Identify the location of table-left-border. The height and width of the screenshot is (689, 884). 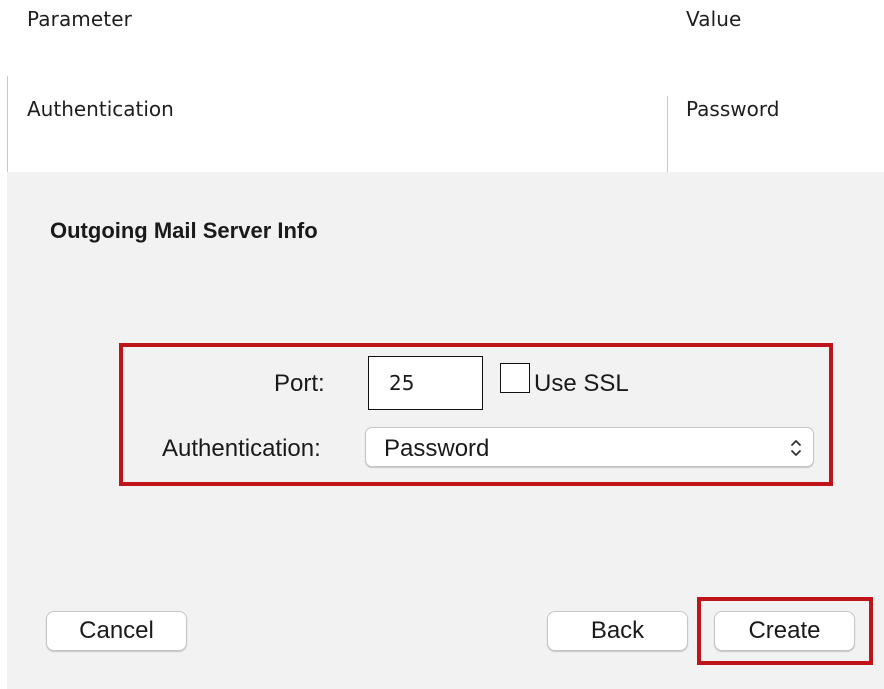
(7, 124).